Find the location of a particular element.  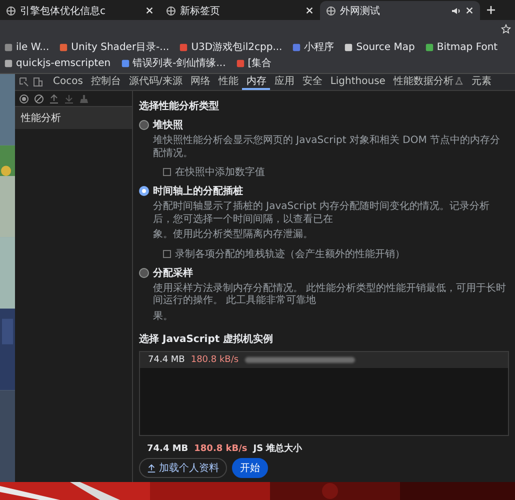

browser-tab: 引擎包体优化信息c is located at coordinates (80, 10).